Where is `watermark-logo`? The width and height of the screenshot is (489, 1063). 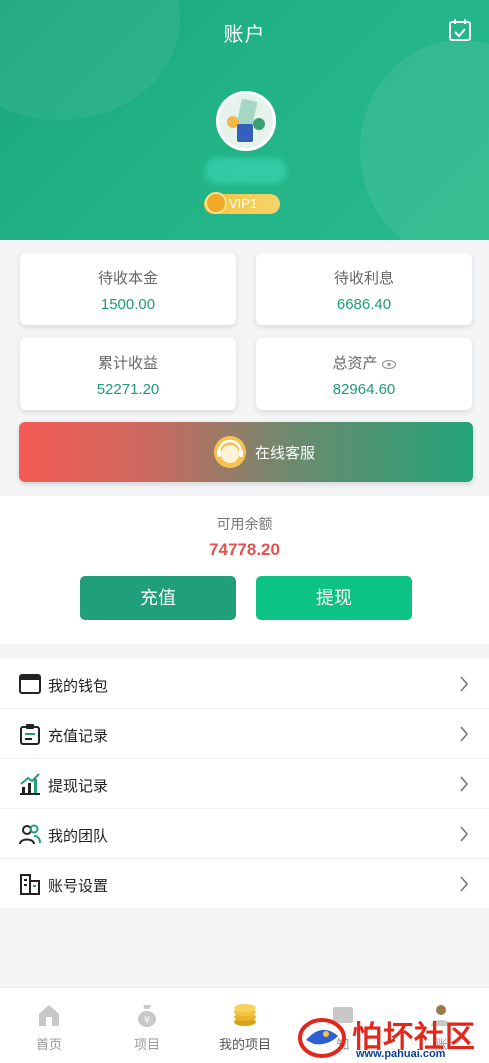 watermark-logo is located at coordinates (322, 1038).